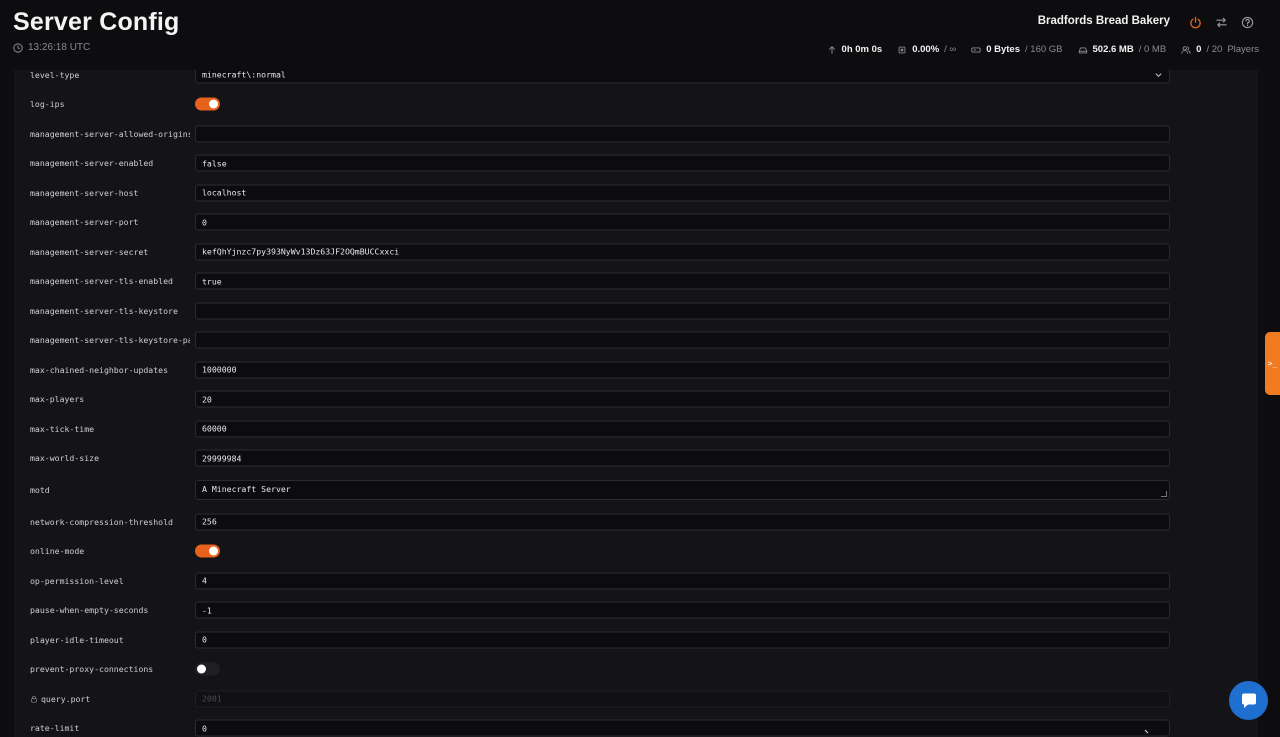 This screenshot has height=737, width=1280. What do you see at coordinates (110, 340) in the screenshot?
I see `config-label: management-server-tls-keystore-password` at bounding box center [110, 340].